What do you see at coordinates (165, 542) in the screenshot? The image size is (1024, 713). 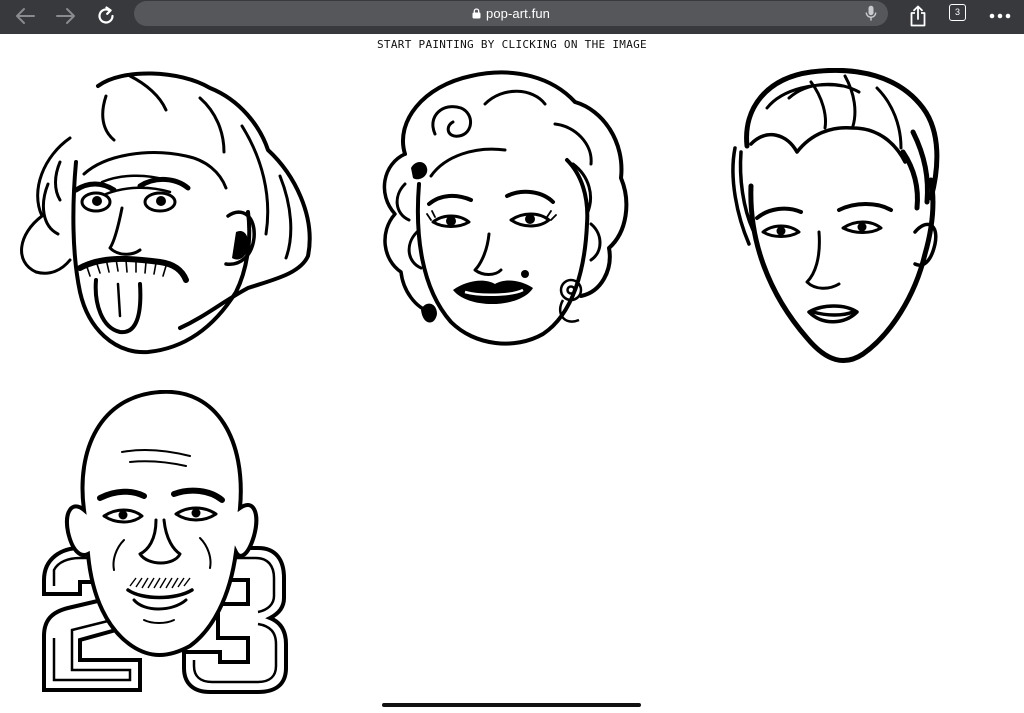 I see `jordan-line-art` at bounding box center [165, 542].